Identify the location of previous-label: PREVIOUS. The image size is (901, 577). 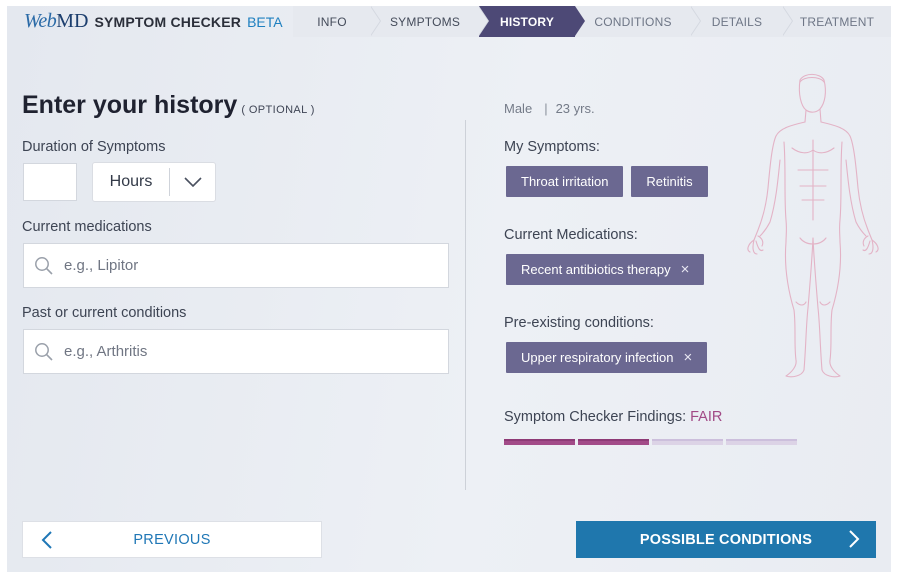
(172, 539).